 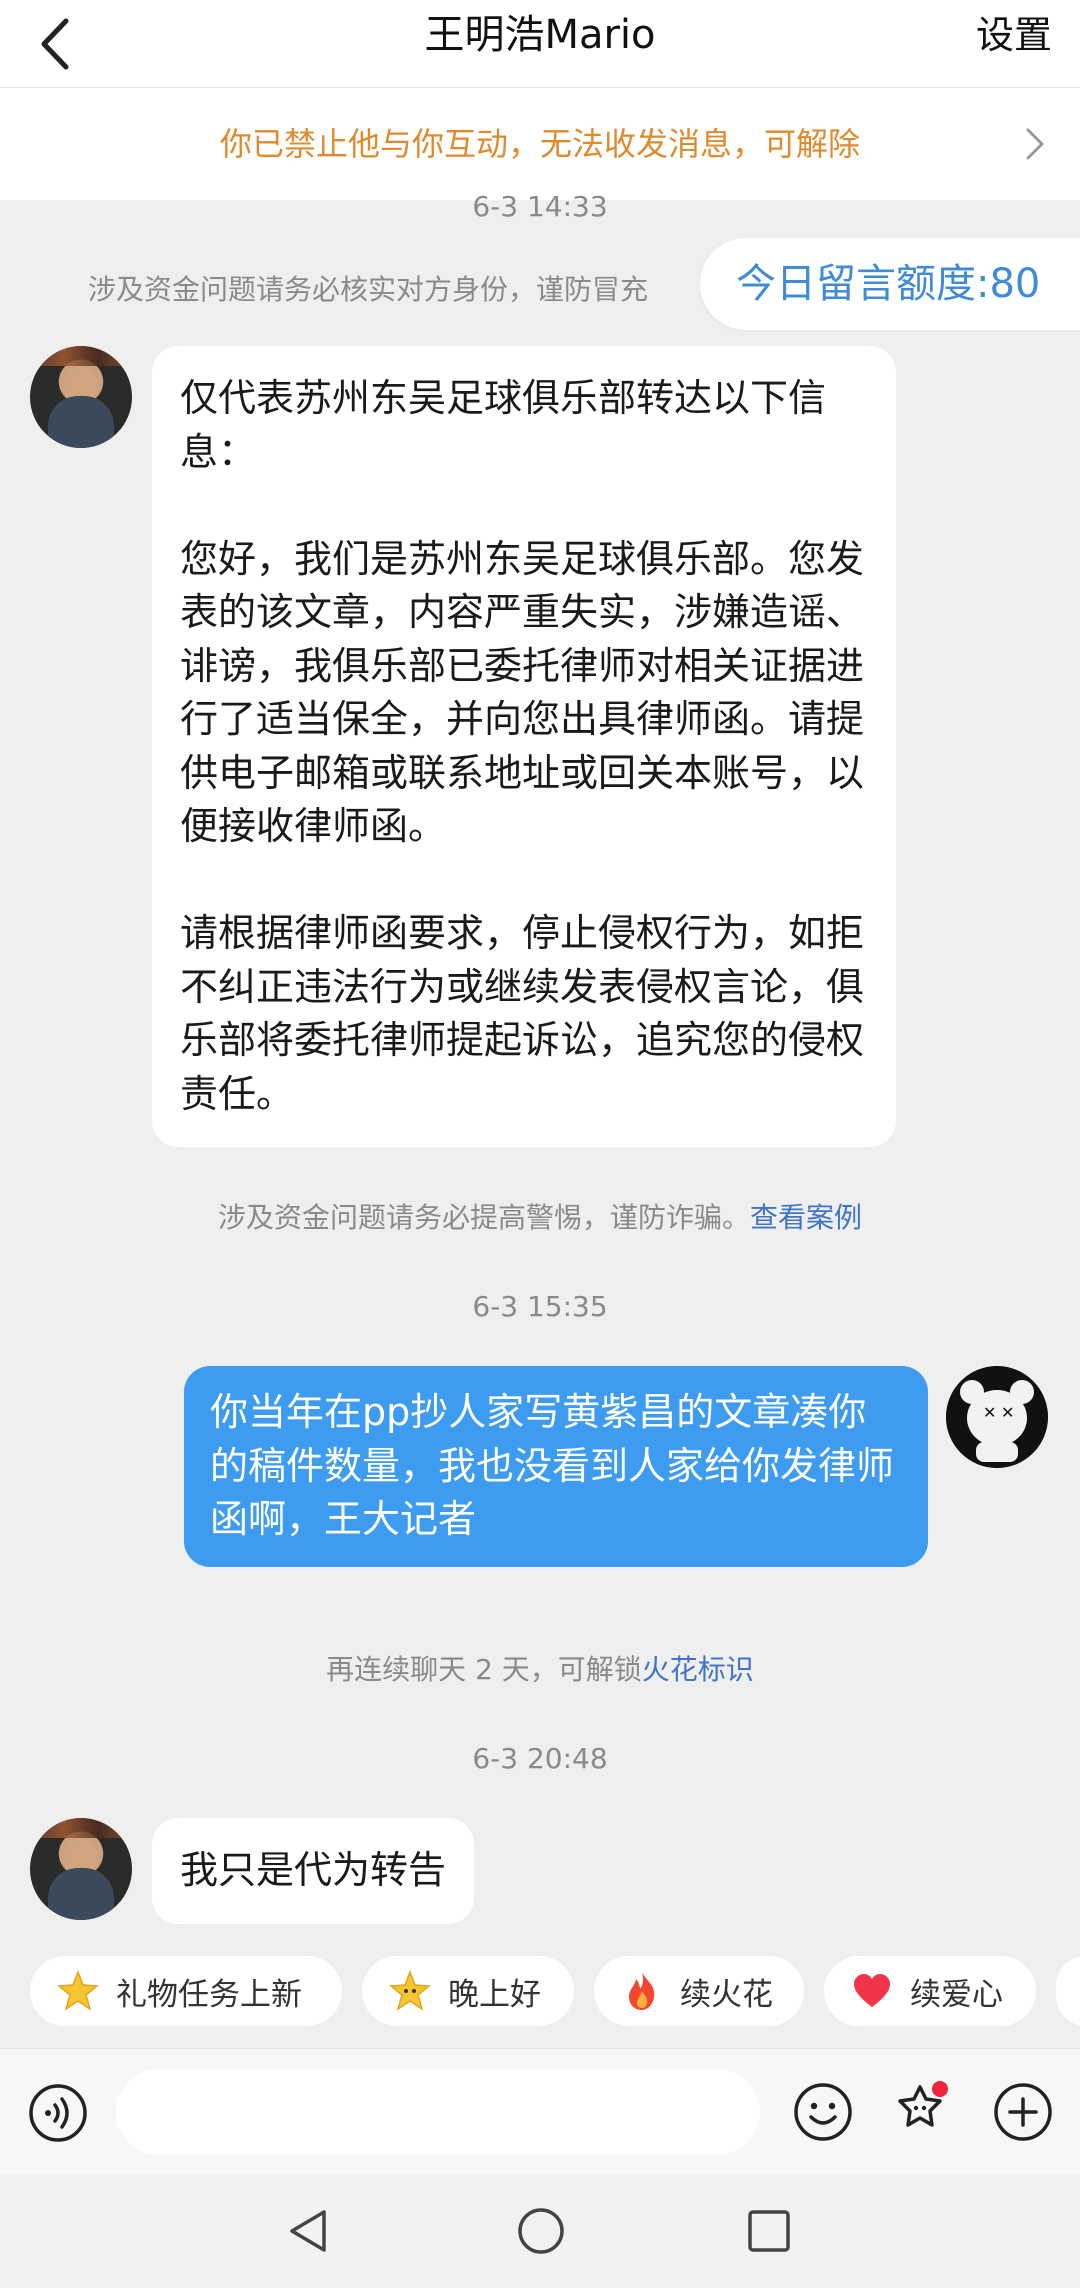 I want to click on quick-reply-gift-task: 礼物任务上新, so click(x=186, y=1991).